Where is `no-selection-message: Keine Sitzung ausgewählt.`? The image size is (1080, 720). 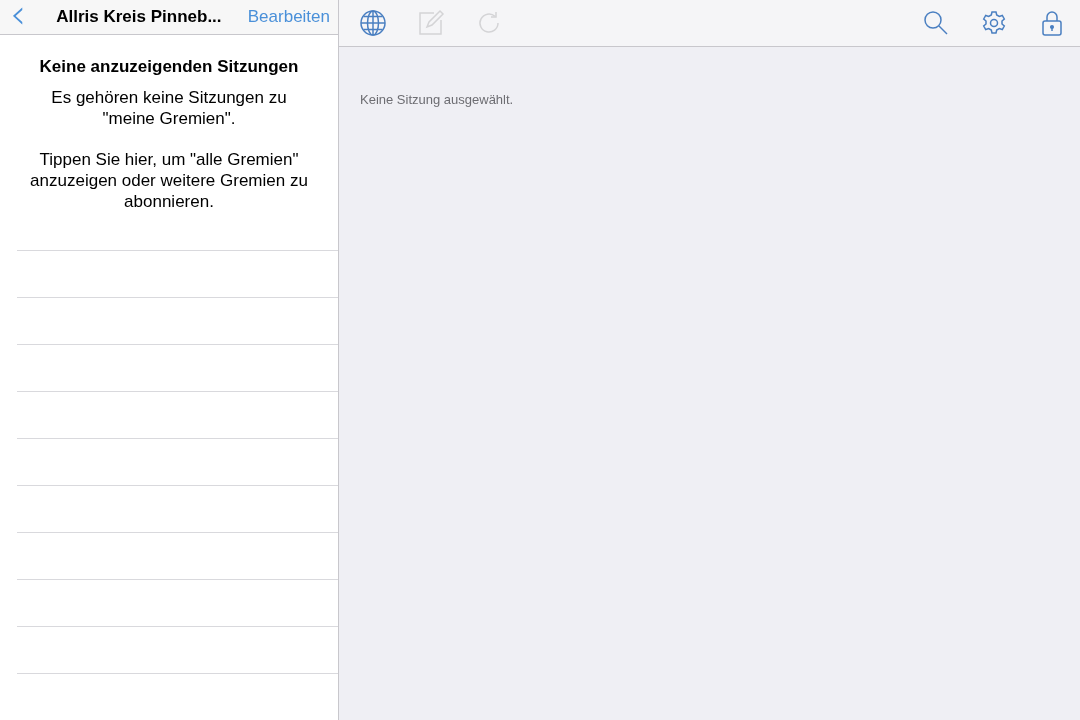 no-selection-message: Keine Sitzung ausgewählt. is located at coordinates (437, 99).